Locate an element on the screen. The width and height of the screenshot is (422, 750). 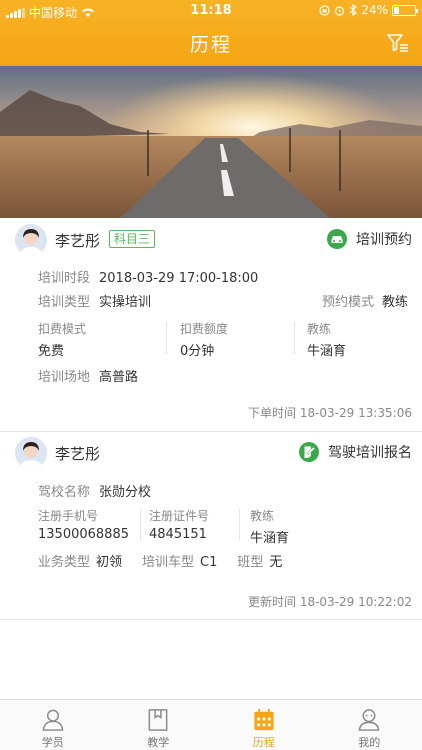
page-title: 历程 is located at coordinates (210, 45).